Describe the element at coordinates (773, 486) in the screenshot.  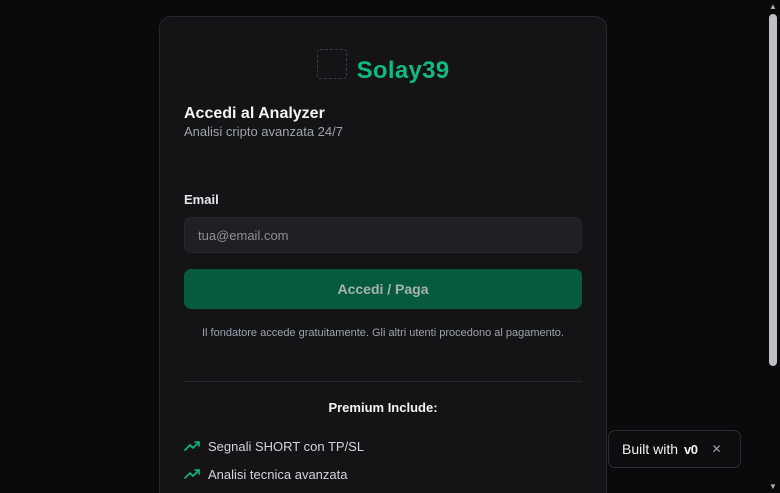
I see `scroll-down-icon: ▼` at that location.